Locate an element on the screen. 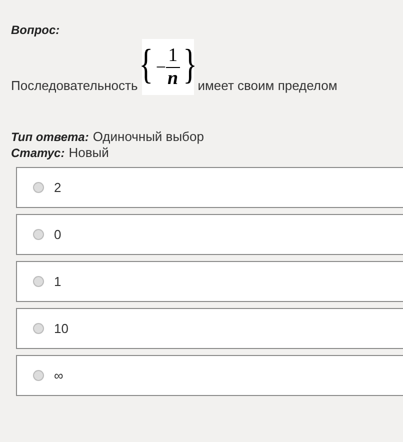 This screenshot has height=442, width=403. question-text: имеет своим пределом is located at coordinates (268, 86).